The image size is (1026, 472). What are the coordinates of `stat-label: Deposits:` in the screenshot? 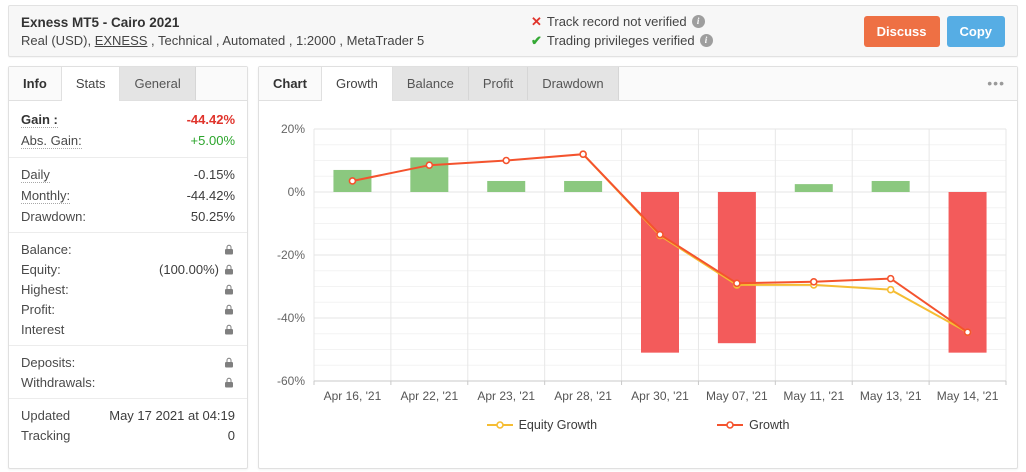 It's located at (48, 362).